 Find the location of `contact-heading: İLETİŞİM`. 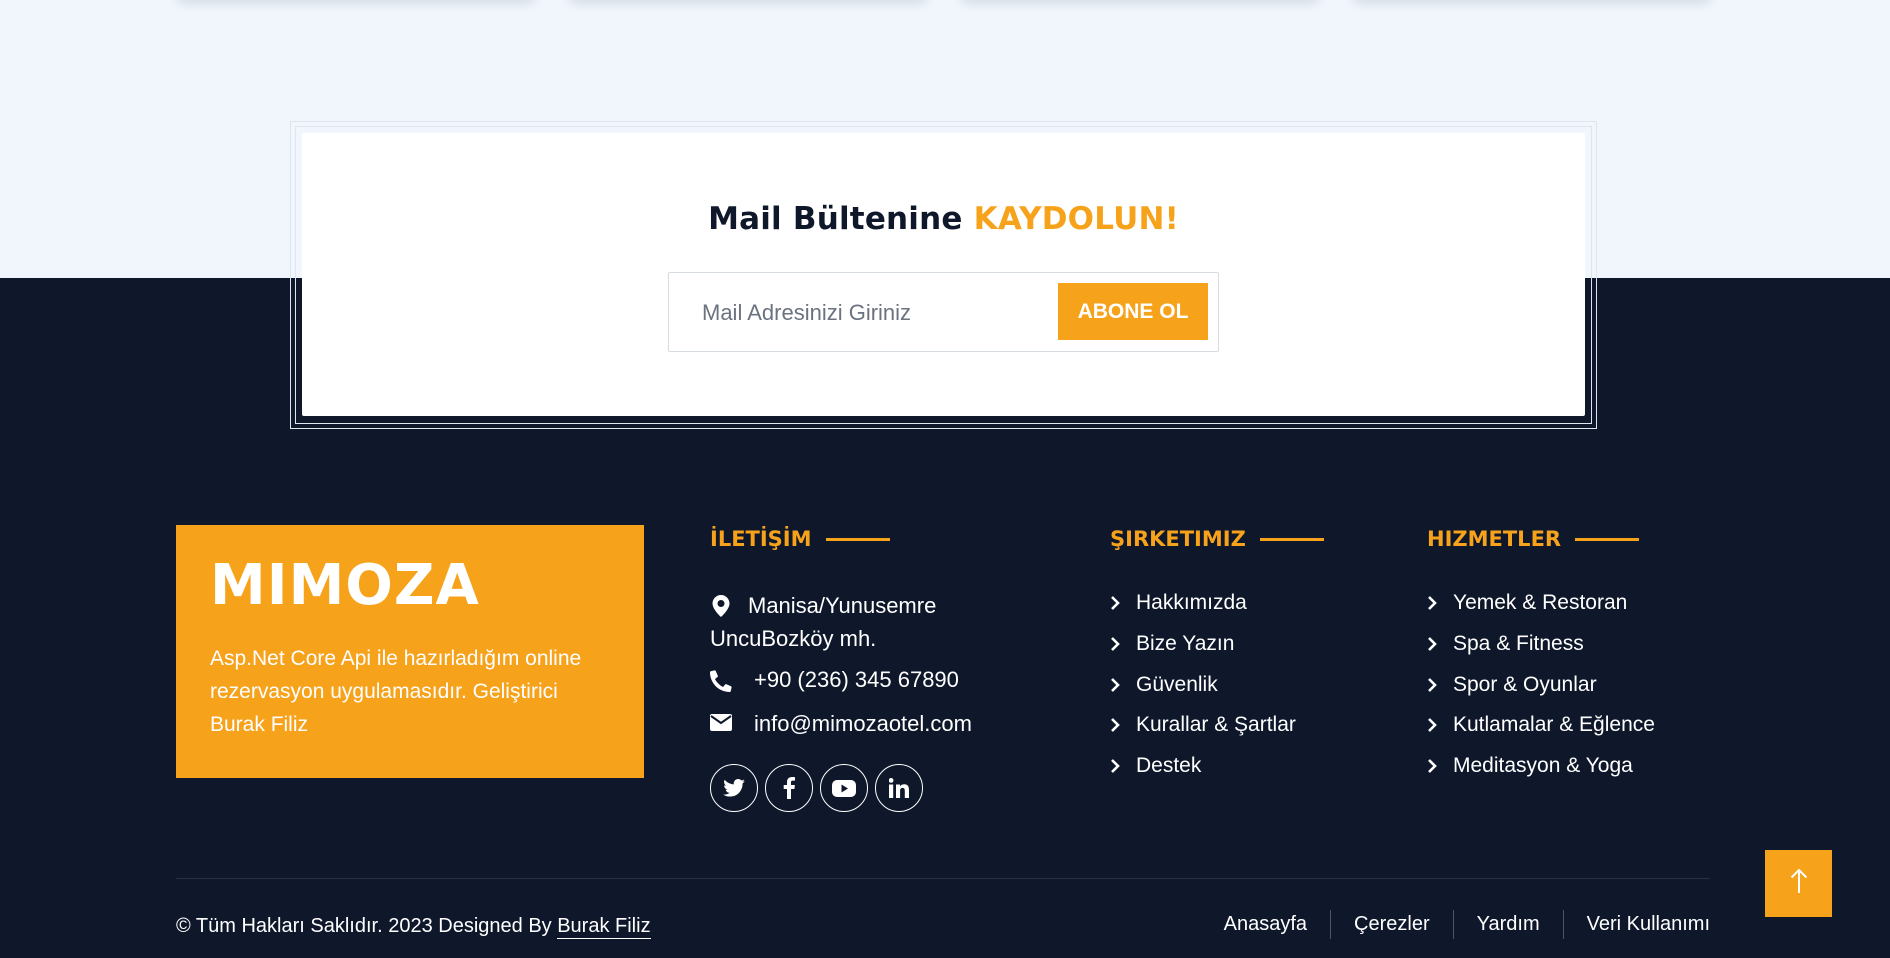

contact-heading: İLETİŞİM is located at coordinates (800, 539).